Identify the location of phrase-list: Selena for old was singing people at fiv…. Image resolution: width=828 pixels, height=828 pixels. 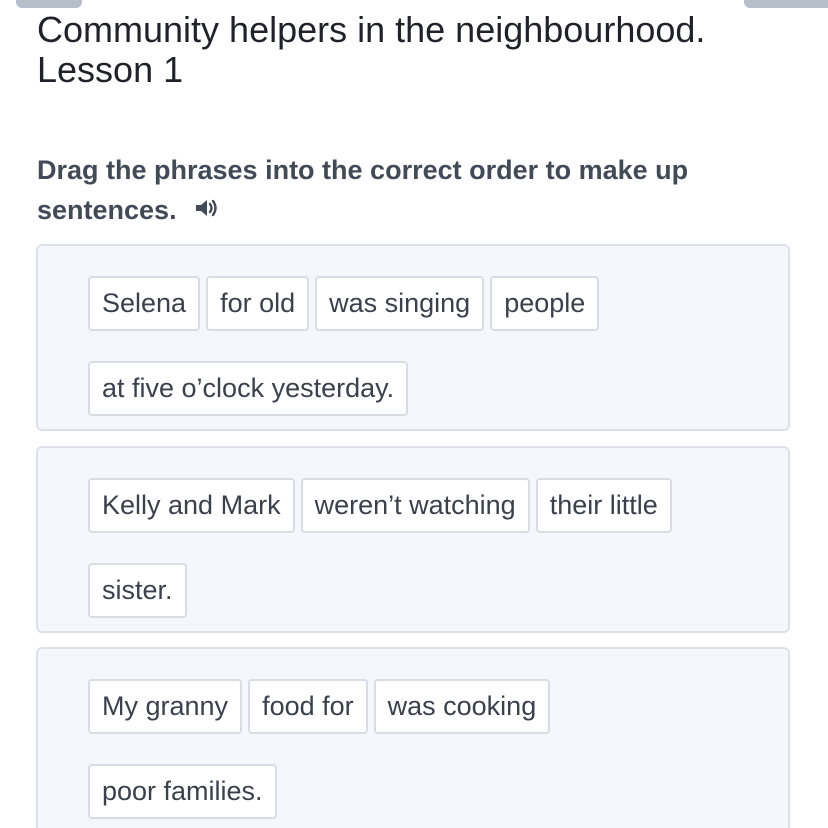
(418, 346).